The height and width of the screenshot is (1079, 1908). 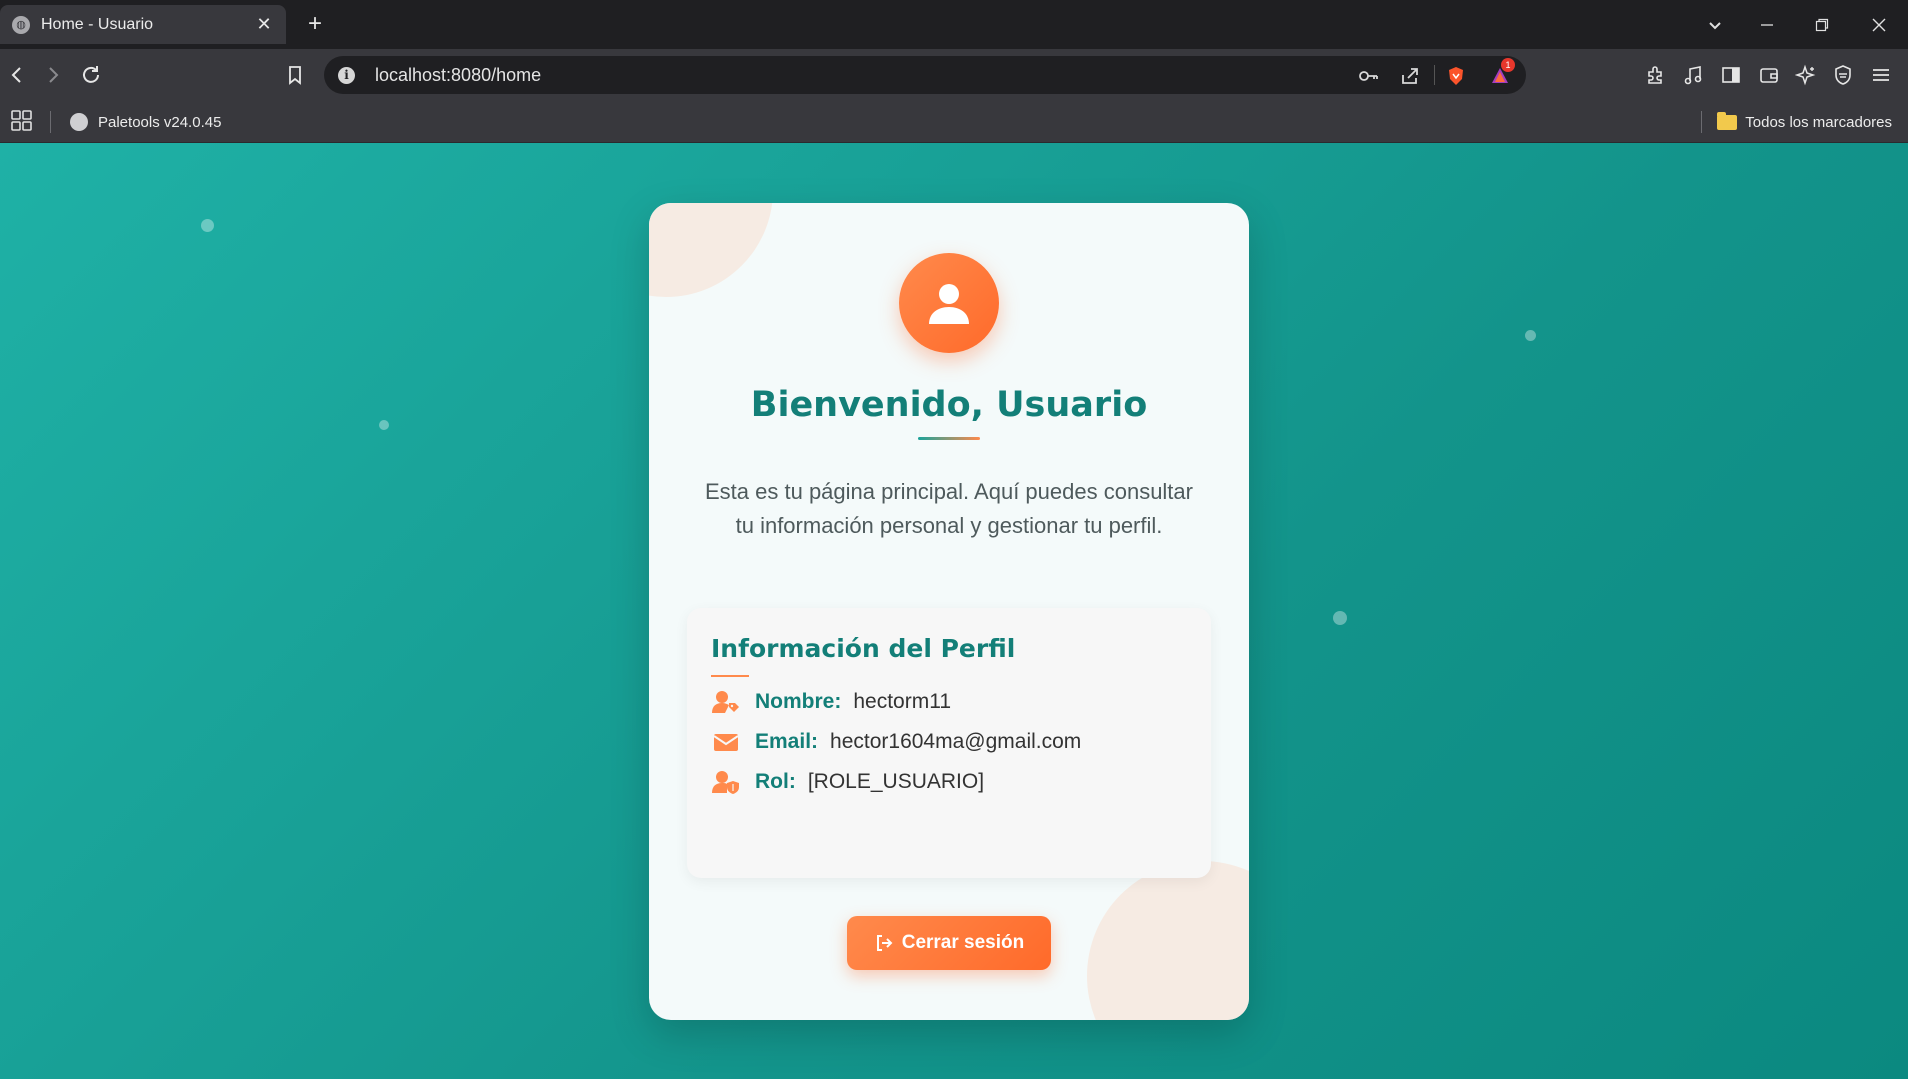 I want to click on wallet-icon, so click(x=1769, y=75).